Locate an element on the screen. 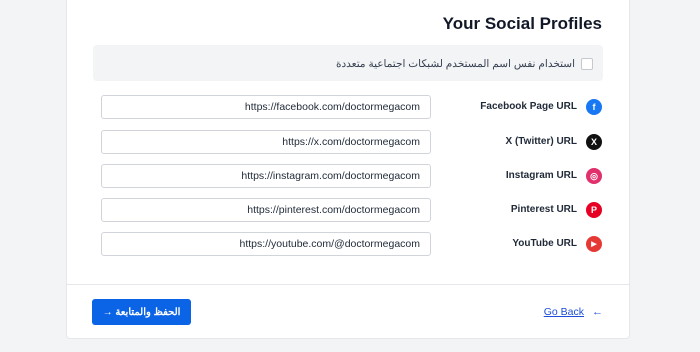  facebook-icon: f is located at coordinates (594, 107).